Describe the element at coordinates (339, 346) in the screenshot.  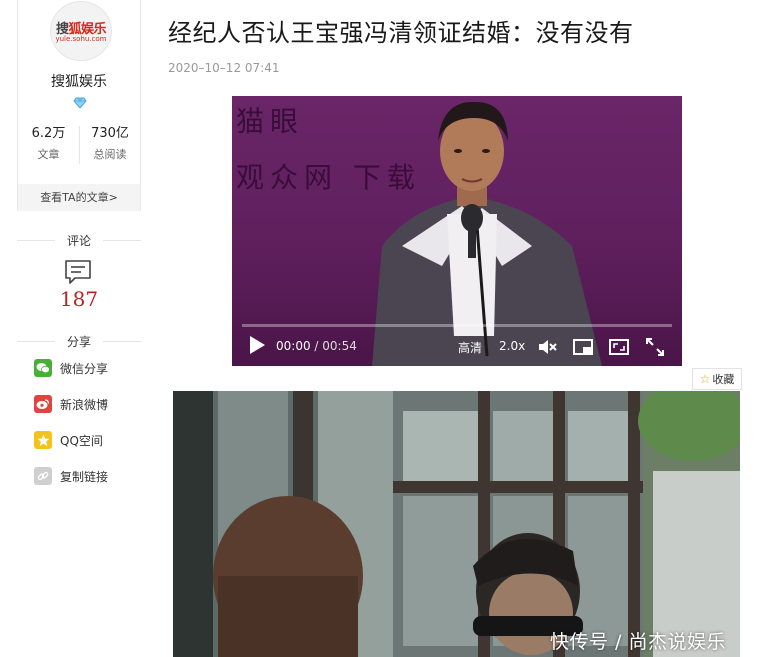
I see `video-duration: 00:54` at that location.